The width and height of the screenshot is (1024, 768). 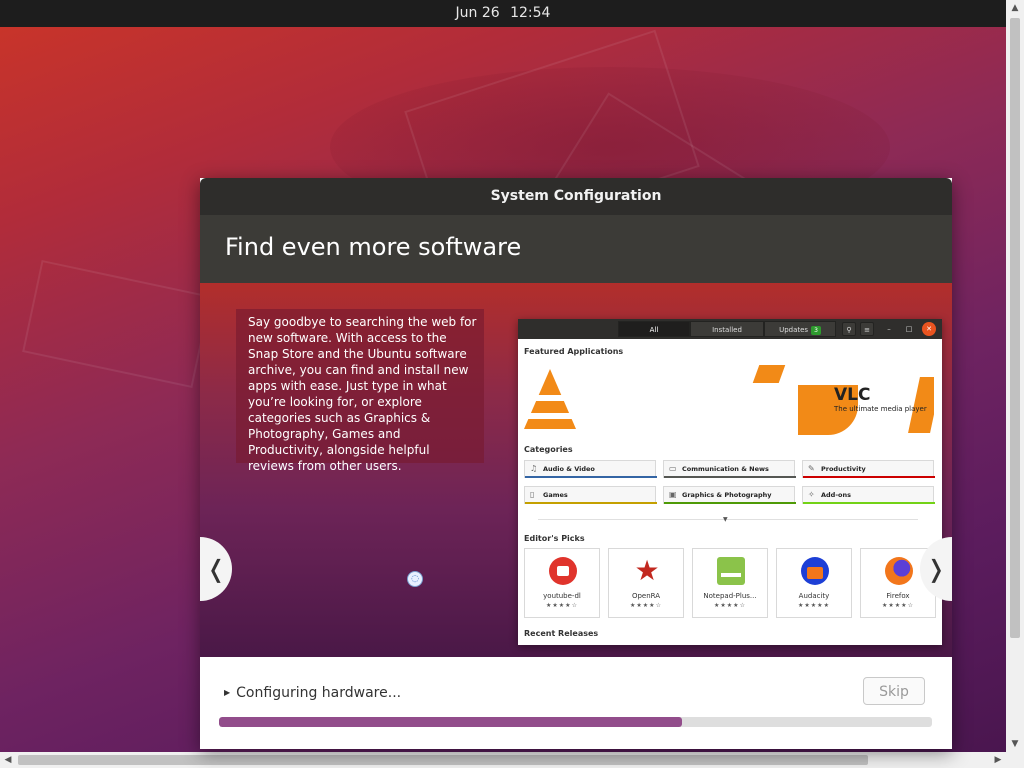 What do you see at coordinates (998, 760) in the screenshot?
I see `scroll-right-icon: ▶` at bounding box center [998, 760].